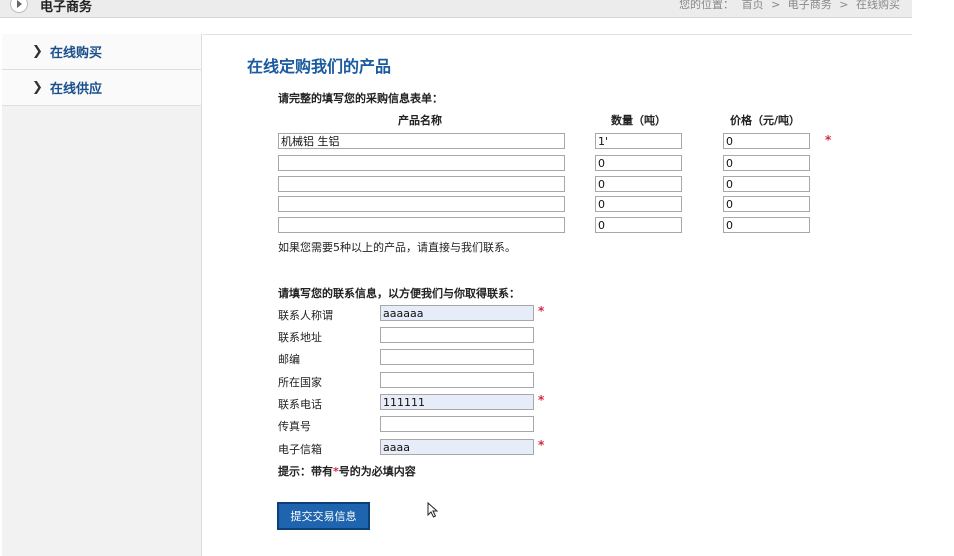  What do you see at coordinates (810, 5) in the screenshot?
I see `breadcrumb-item-ecommerce: 电子商务` at bounding box center [810, 5].